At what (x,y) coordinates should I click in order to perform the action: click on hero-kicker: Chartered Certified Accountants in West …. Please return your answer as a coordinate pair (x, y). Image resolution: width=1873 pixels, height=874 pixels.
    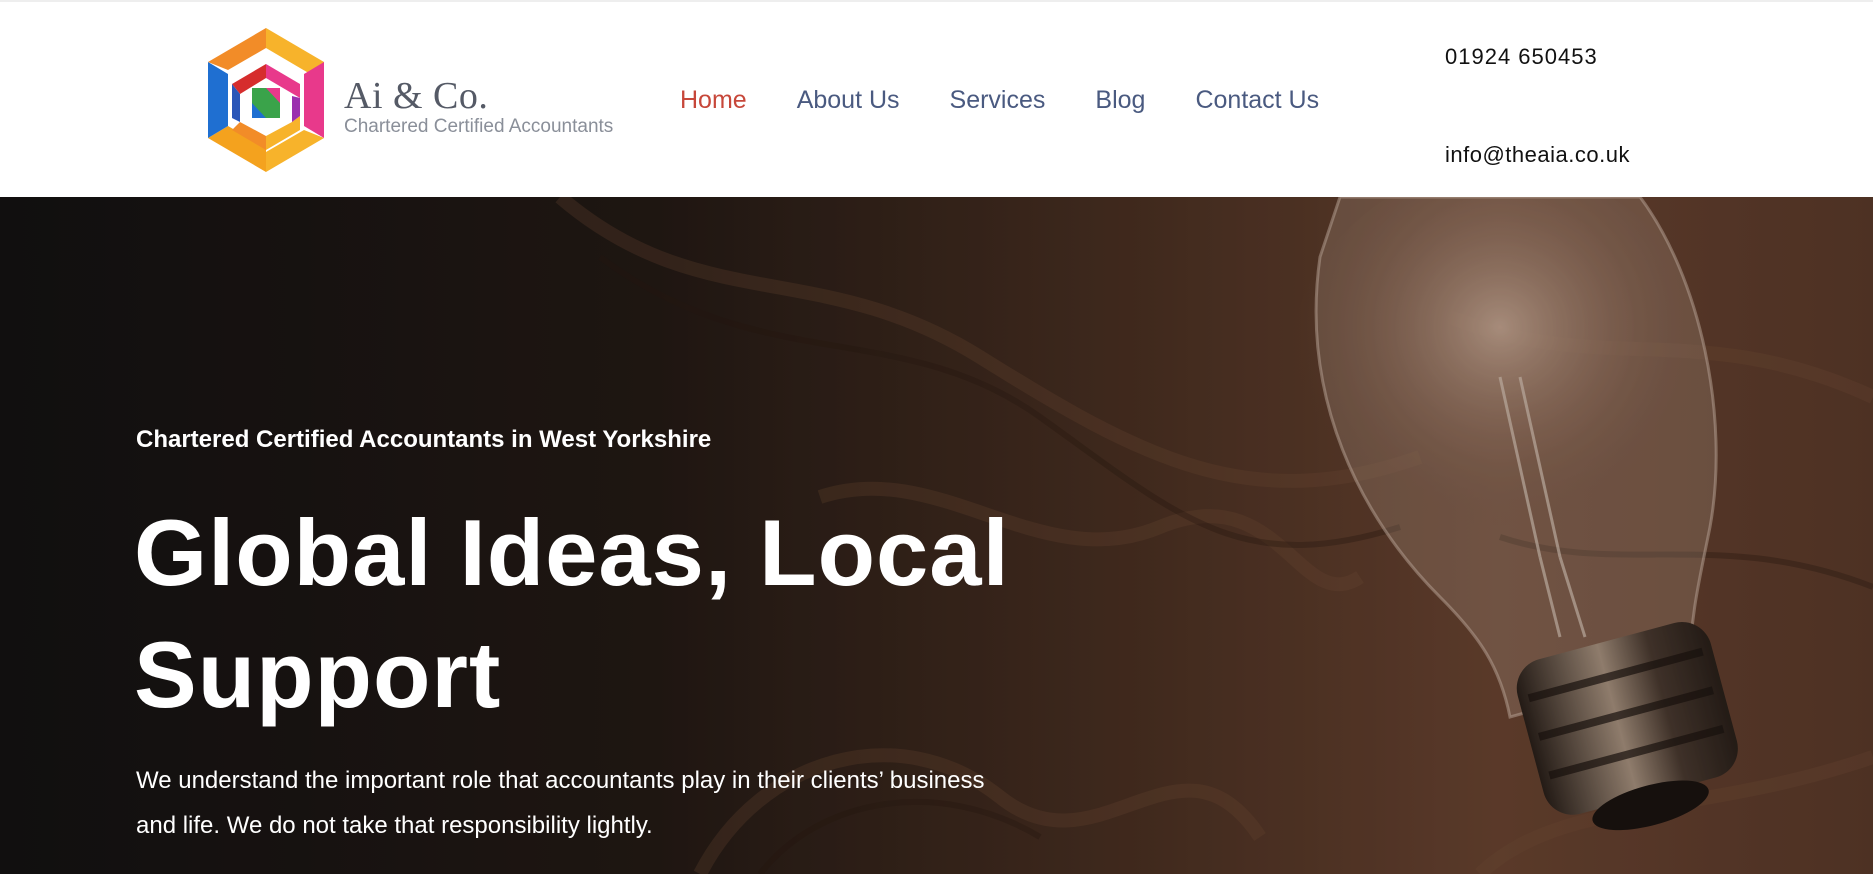
    Looking at the image, I should click on (424, 439).